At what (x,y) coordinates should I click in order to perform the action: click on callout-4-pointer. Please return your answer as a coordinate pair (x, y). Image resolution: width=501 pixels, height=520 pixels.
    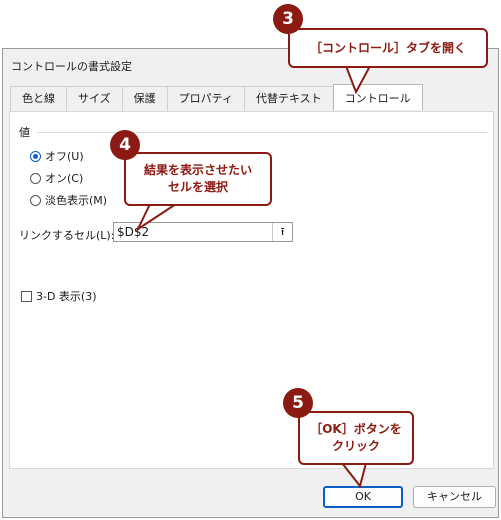
    Looking at the image, I should click on (157, 217).